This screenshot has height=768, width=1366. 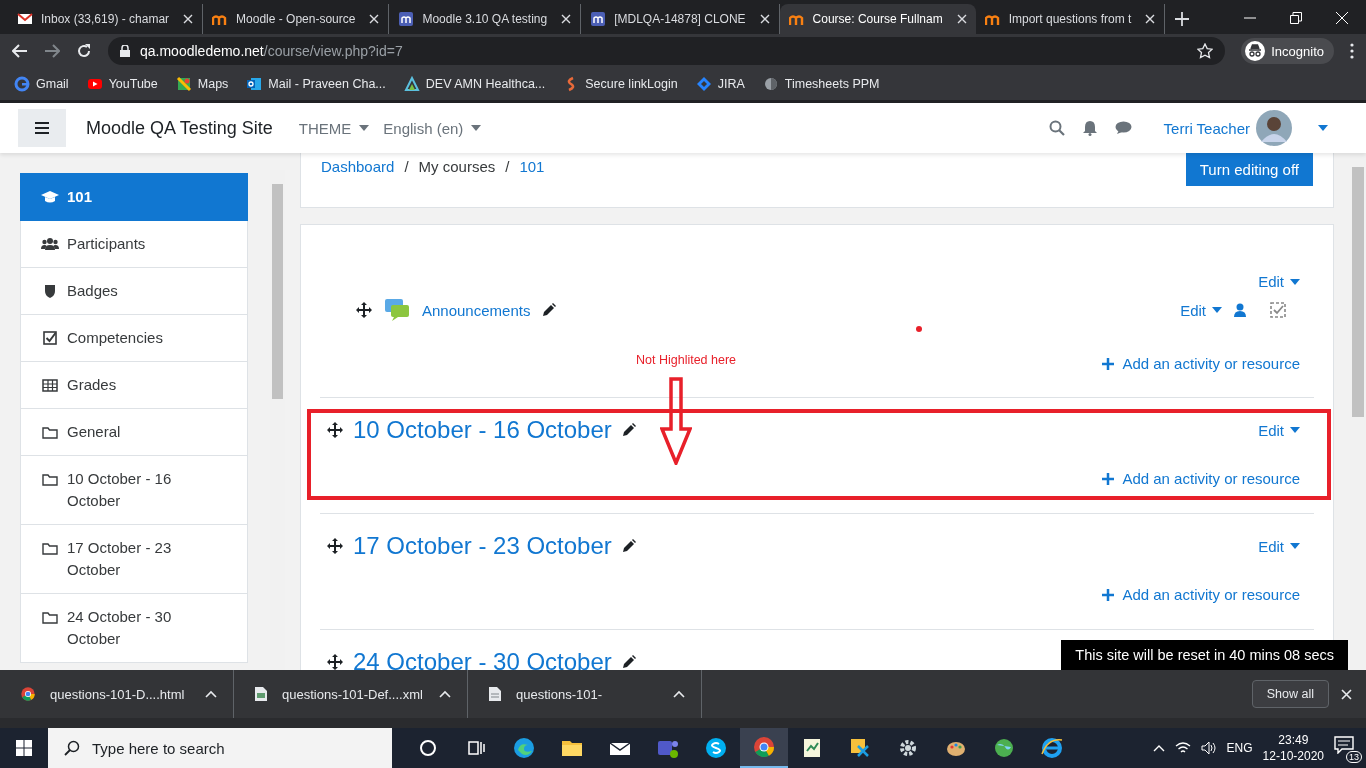 What do you see at coordinates (1208, 748) in the screenshot?
I see `speaker-icon` at bounding box center [1208, 748].